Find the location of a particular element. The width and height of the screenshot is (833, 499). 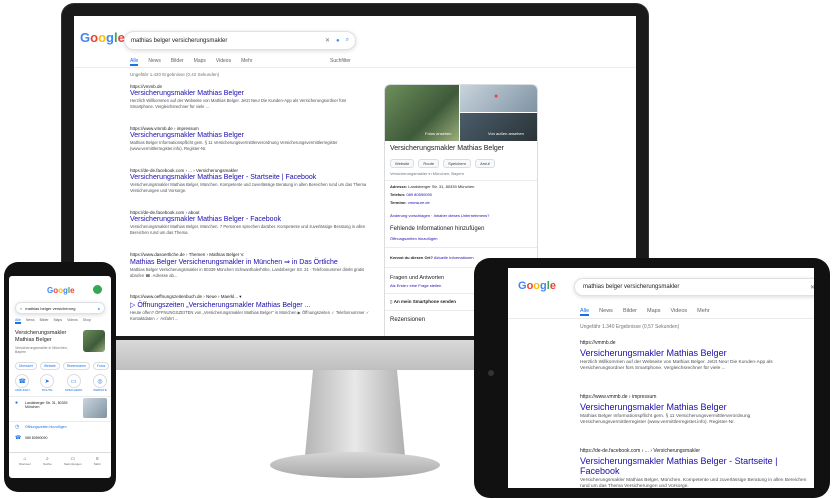

tab-shop: Shop is located at coordinates (87, 321).